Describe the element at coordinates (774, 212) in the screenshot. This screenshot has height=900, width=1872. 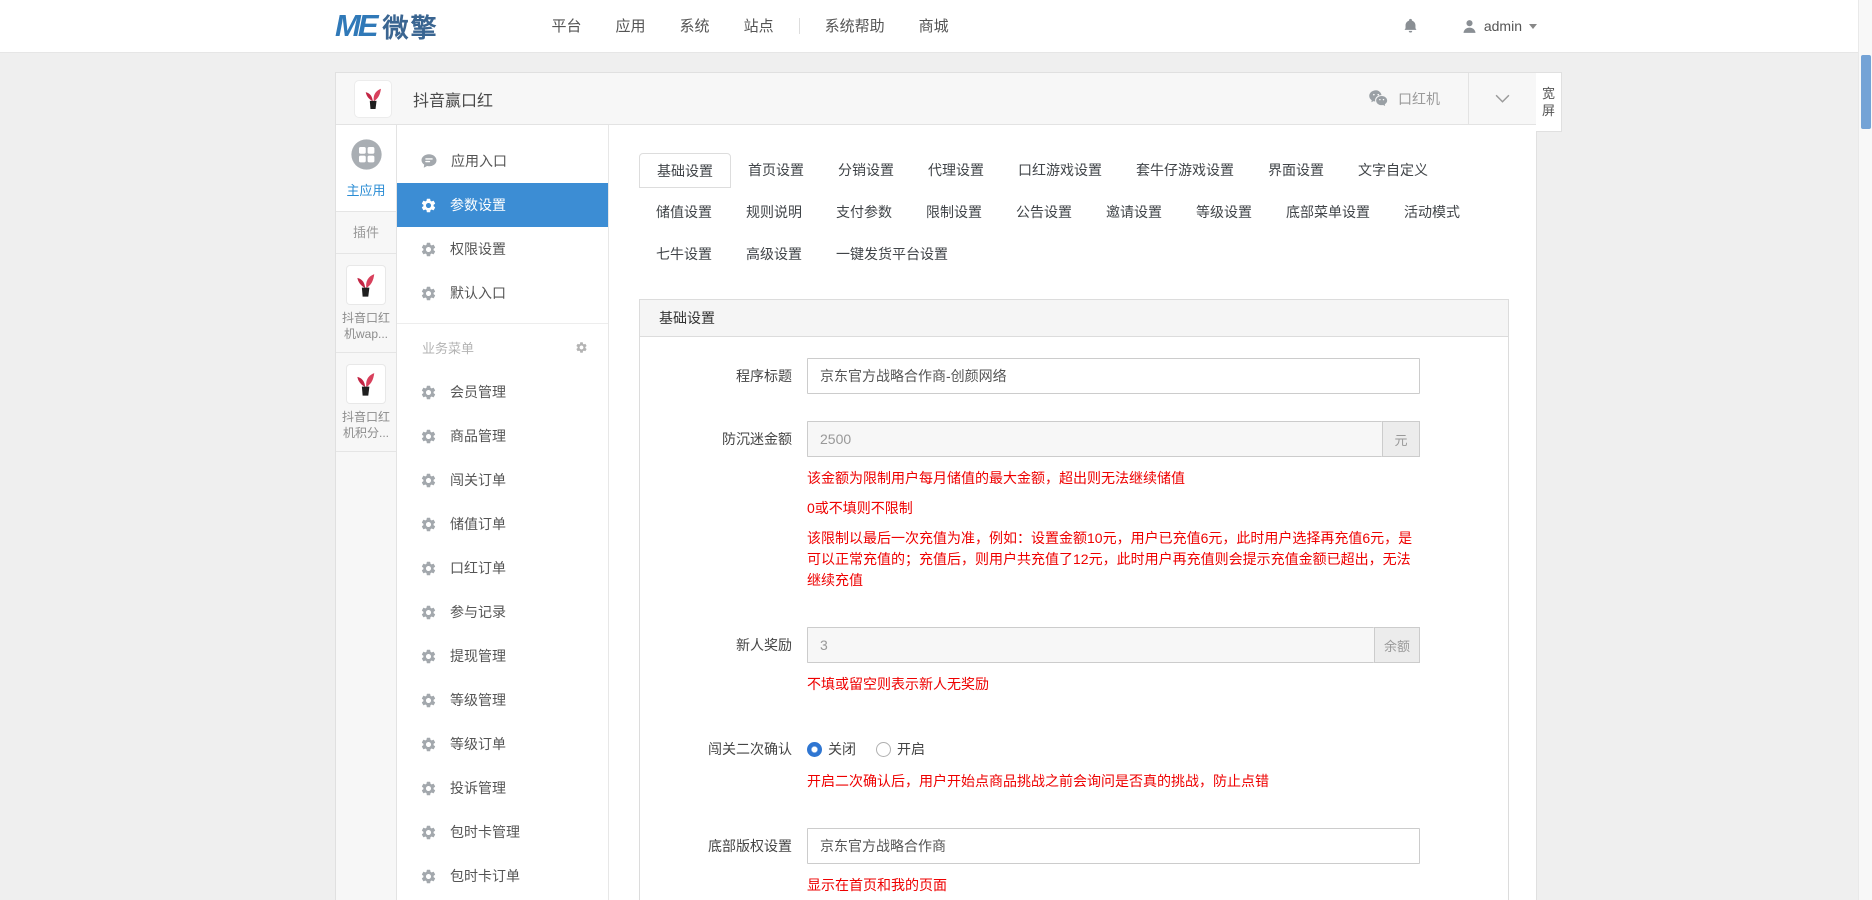
I see `tab-rules: 规则说明` at that location.